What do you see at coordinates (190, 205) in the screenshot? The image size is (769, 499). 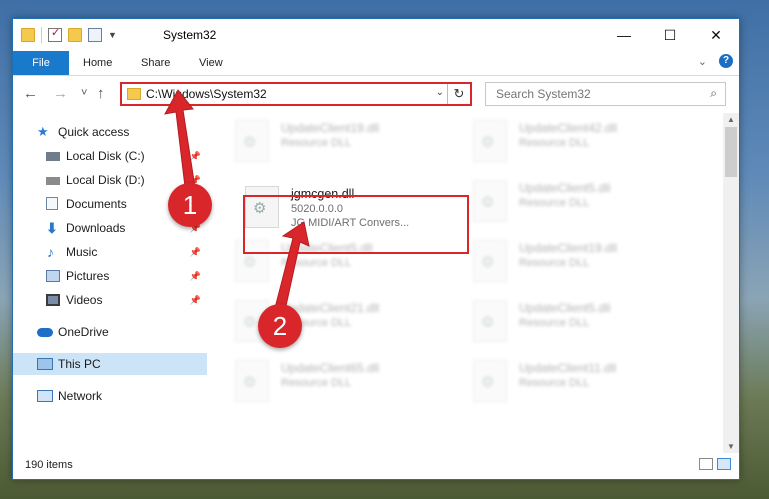 I see `step-marker-1: 1` at bounding box center [190, 205].